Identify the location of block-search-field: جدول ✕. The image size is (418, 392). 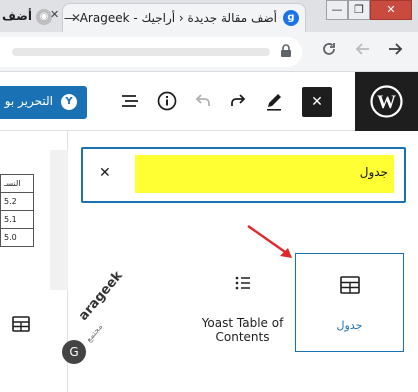
(243, 175).